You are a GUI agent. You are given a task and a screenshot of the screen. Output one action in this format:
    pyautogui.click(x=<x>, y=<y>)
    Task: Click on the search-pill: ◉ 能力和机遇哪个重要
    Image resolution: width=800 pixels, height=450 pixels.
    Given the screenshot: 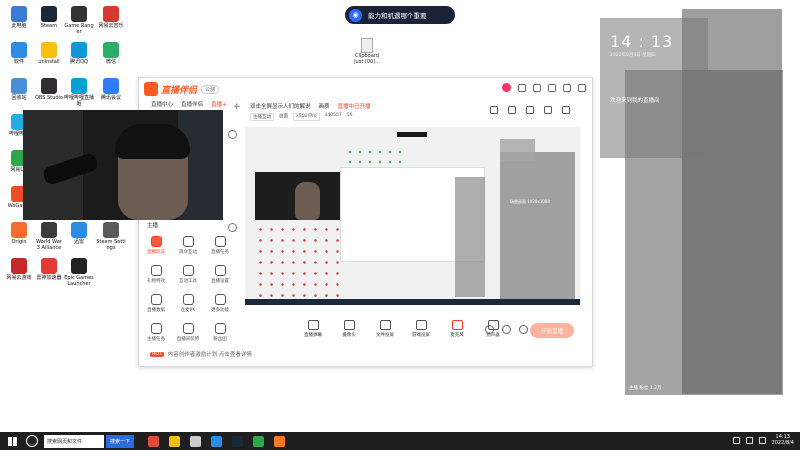 What is the action you would take?
    pyautogui.click(x=400, y=15)
    